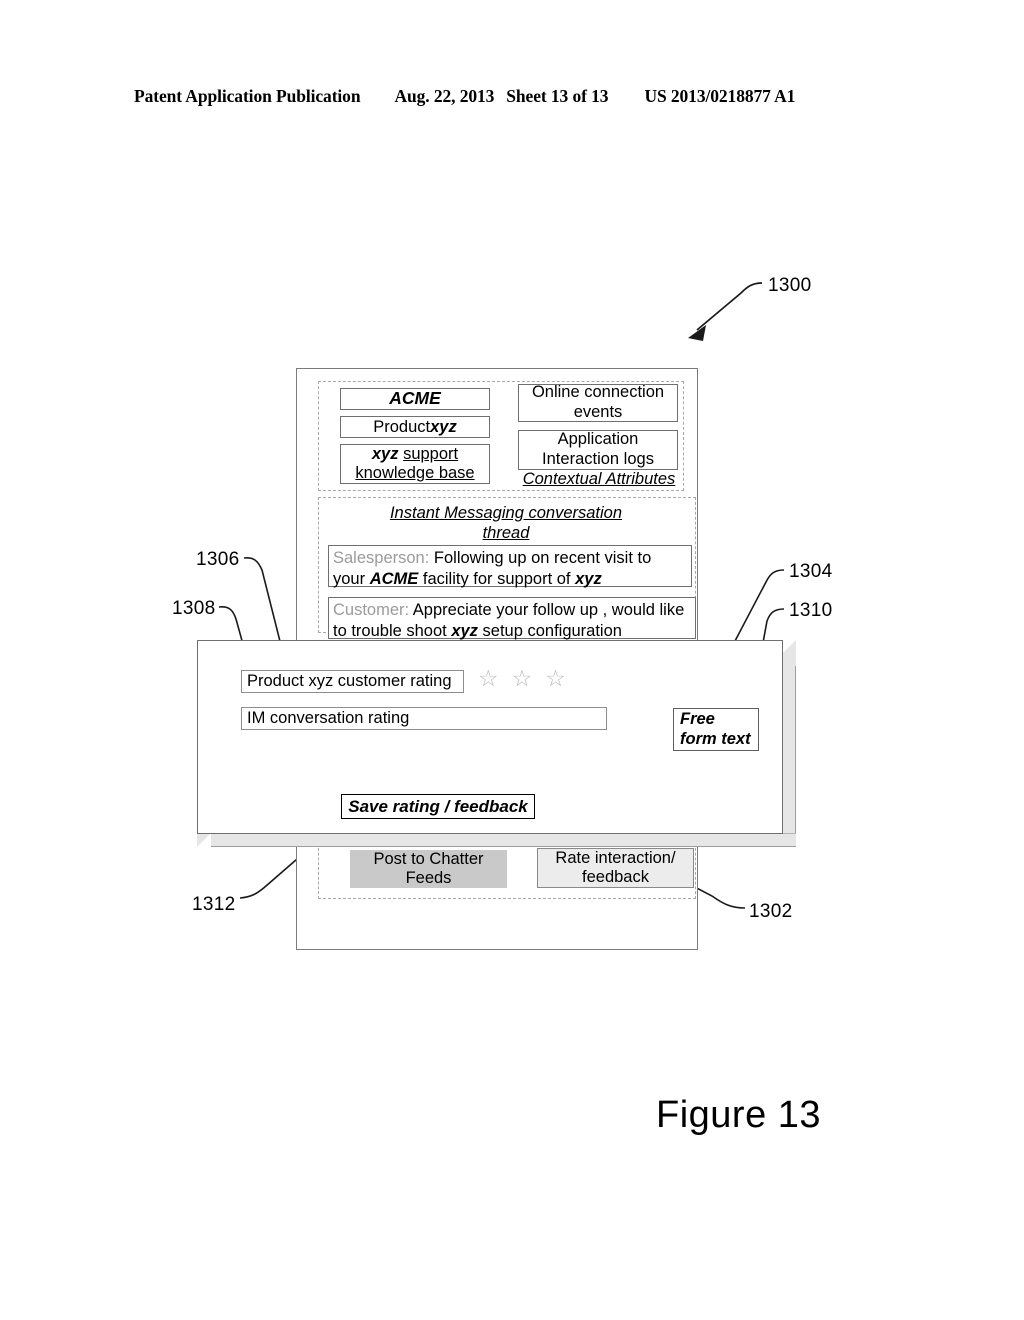 This screenshot has height=1320, width=1024. Describe the element at coordinates (506, 523) in the screenshot. I see `im-thread-title: Instant Messaging conversation thread` at that location.